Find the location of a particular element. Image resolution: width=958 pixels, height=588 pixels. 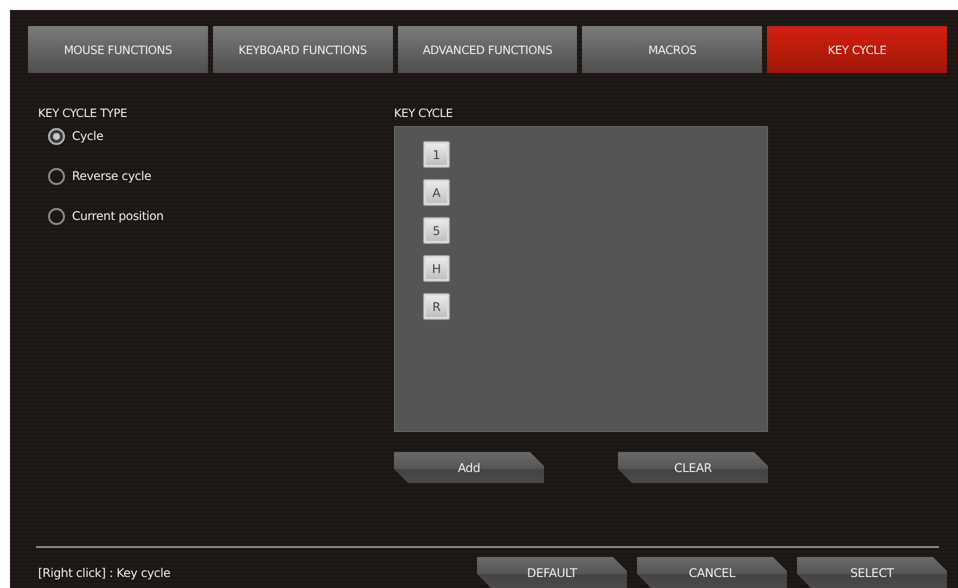

action-button: Add is located at coordinates (469, 467).